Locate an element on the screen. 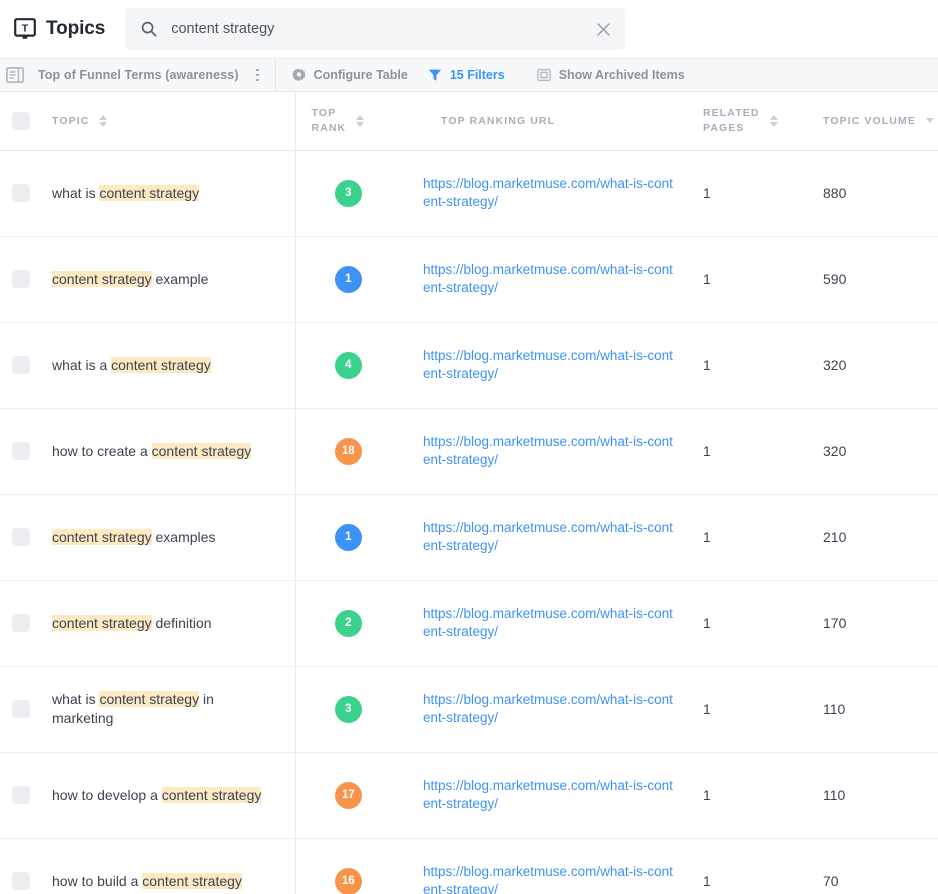  configure-table-button: Configure Table is located at coordinates (350, 75).